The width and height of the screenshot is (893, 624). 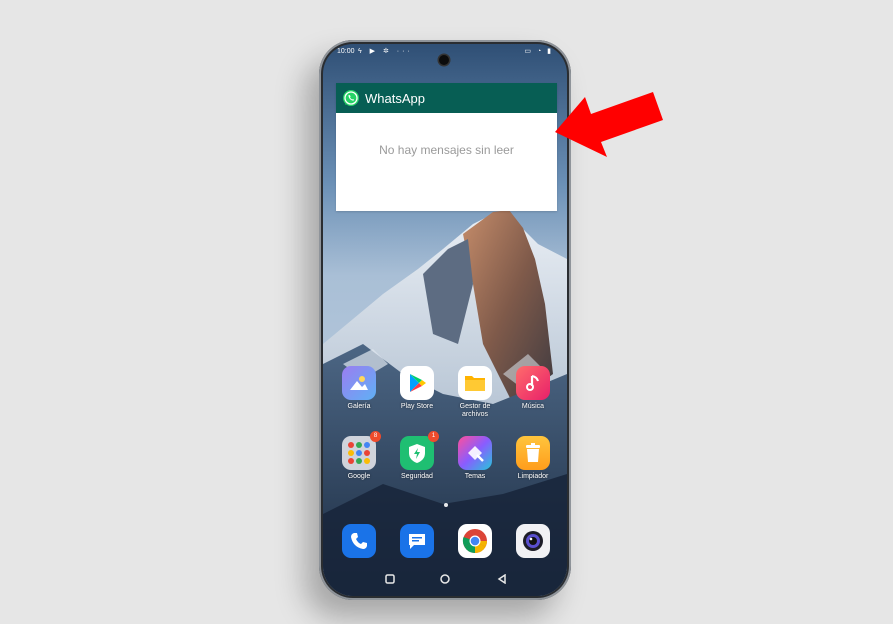 What do you see at coordinates (533, 453) in the screenshot?
I see `cleaner-icon` at bounding box center [533, 453].